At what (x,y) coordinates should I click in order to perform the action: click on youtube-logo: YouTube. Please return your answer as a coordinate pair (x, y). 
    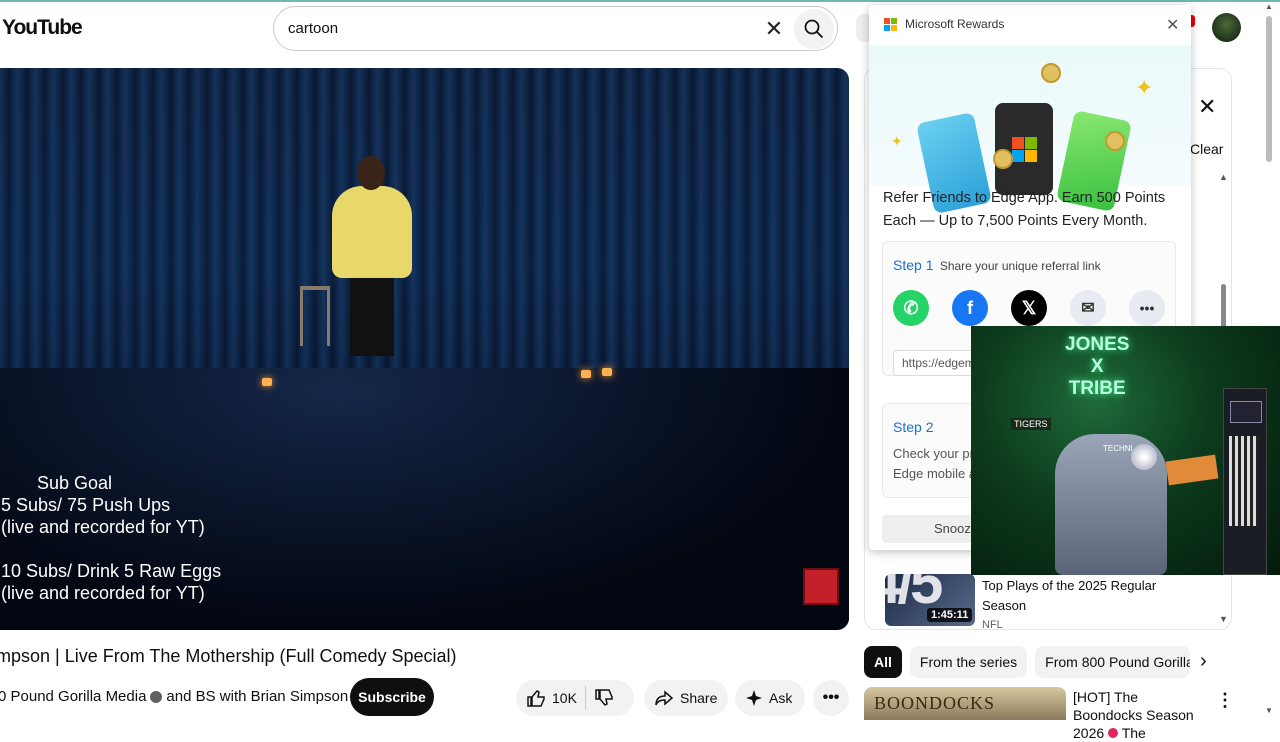
    Looking at the image, I should click on (42, 28).